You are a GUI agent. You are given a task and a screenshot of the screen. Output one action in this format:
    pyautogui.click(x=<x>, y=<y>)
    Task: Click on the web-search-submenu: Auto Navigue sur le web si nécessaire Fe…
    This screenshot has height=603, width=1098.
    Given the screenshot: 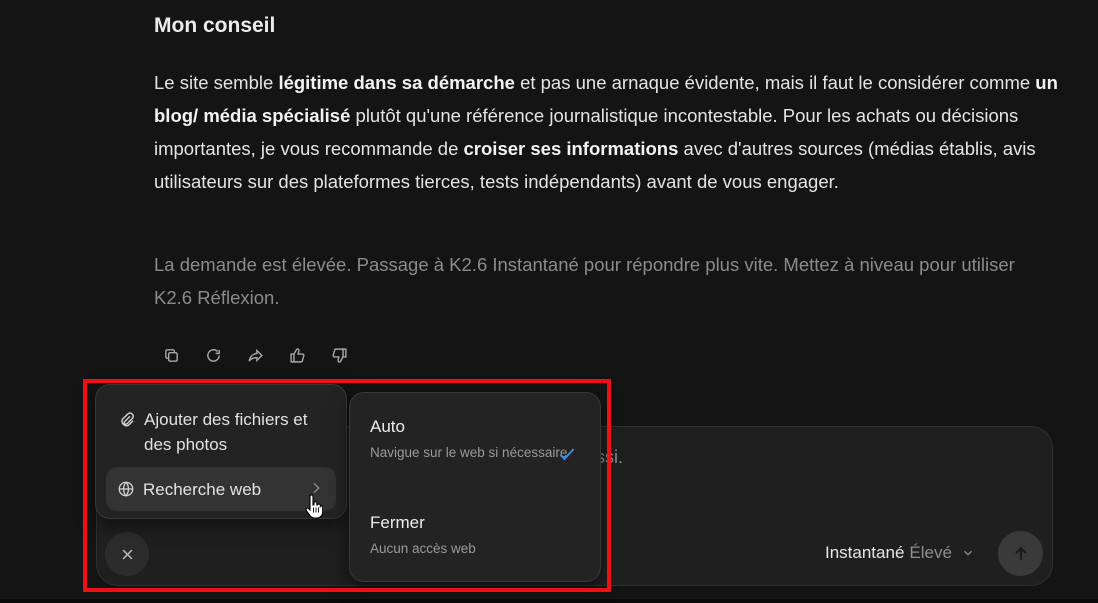 What is the action you would take?
    pyautogui.click(x=475, y=487)
    